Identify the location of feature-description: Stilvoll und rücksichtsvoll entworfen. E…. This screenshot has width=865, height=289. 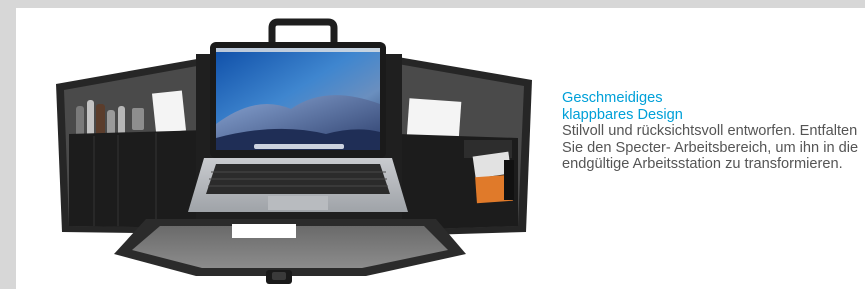
(710, 148).